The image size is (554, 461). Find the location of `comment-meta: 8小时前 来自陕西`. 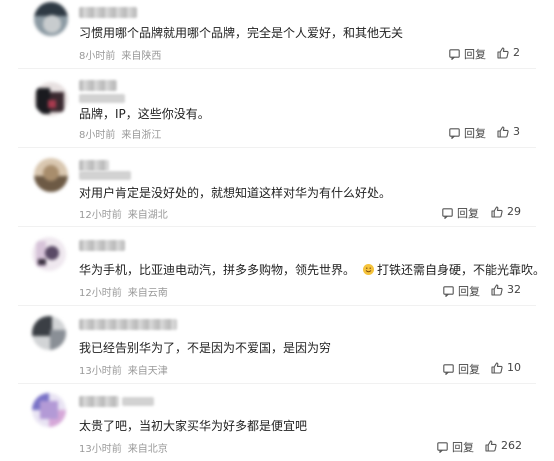

comment-meta: 8小时前 来自陕西 is located at coordinates (123, 54).